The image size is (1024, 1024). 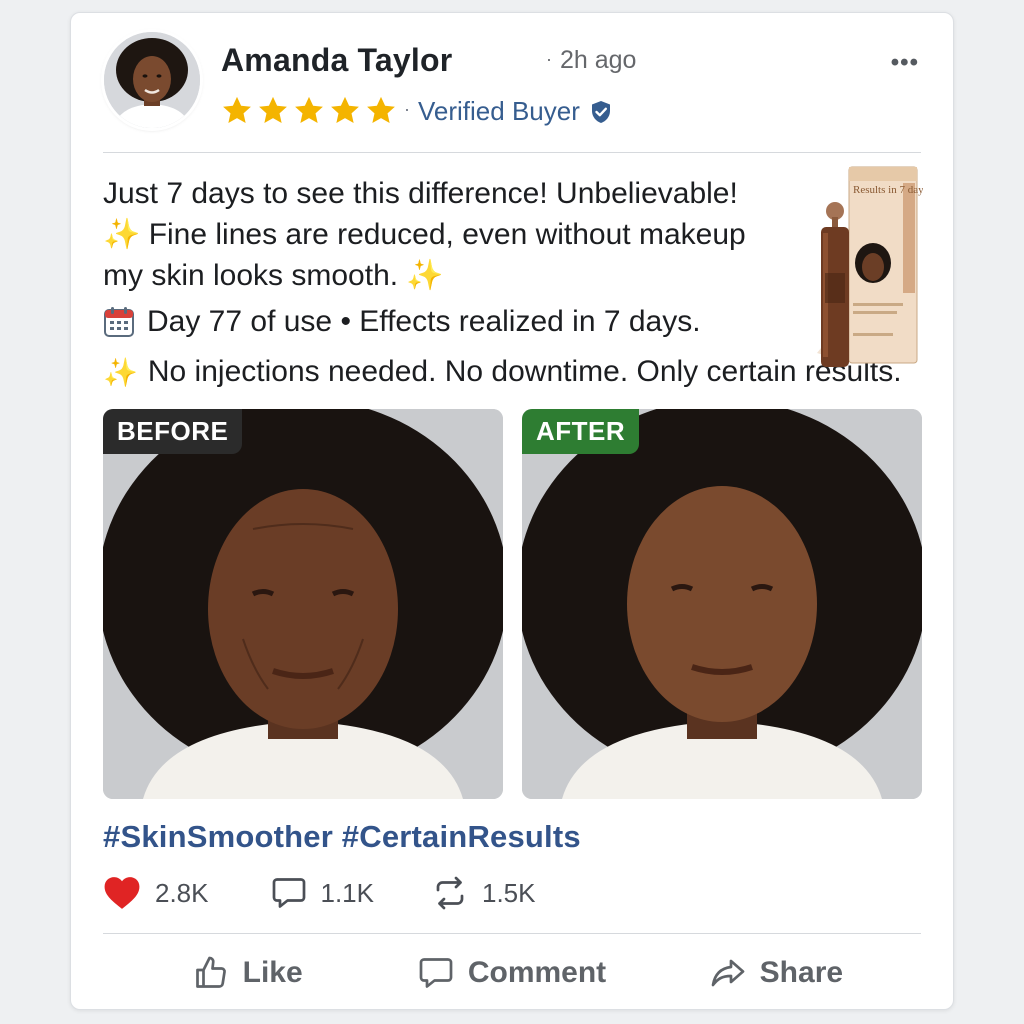 I want to click on header-divider, so click(x=512, y=152).